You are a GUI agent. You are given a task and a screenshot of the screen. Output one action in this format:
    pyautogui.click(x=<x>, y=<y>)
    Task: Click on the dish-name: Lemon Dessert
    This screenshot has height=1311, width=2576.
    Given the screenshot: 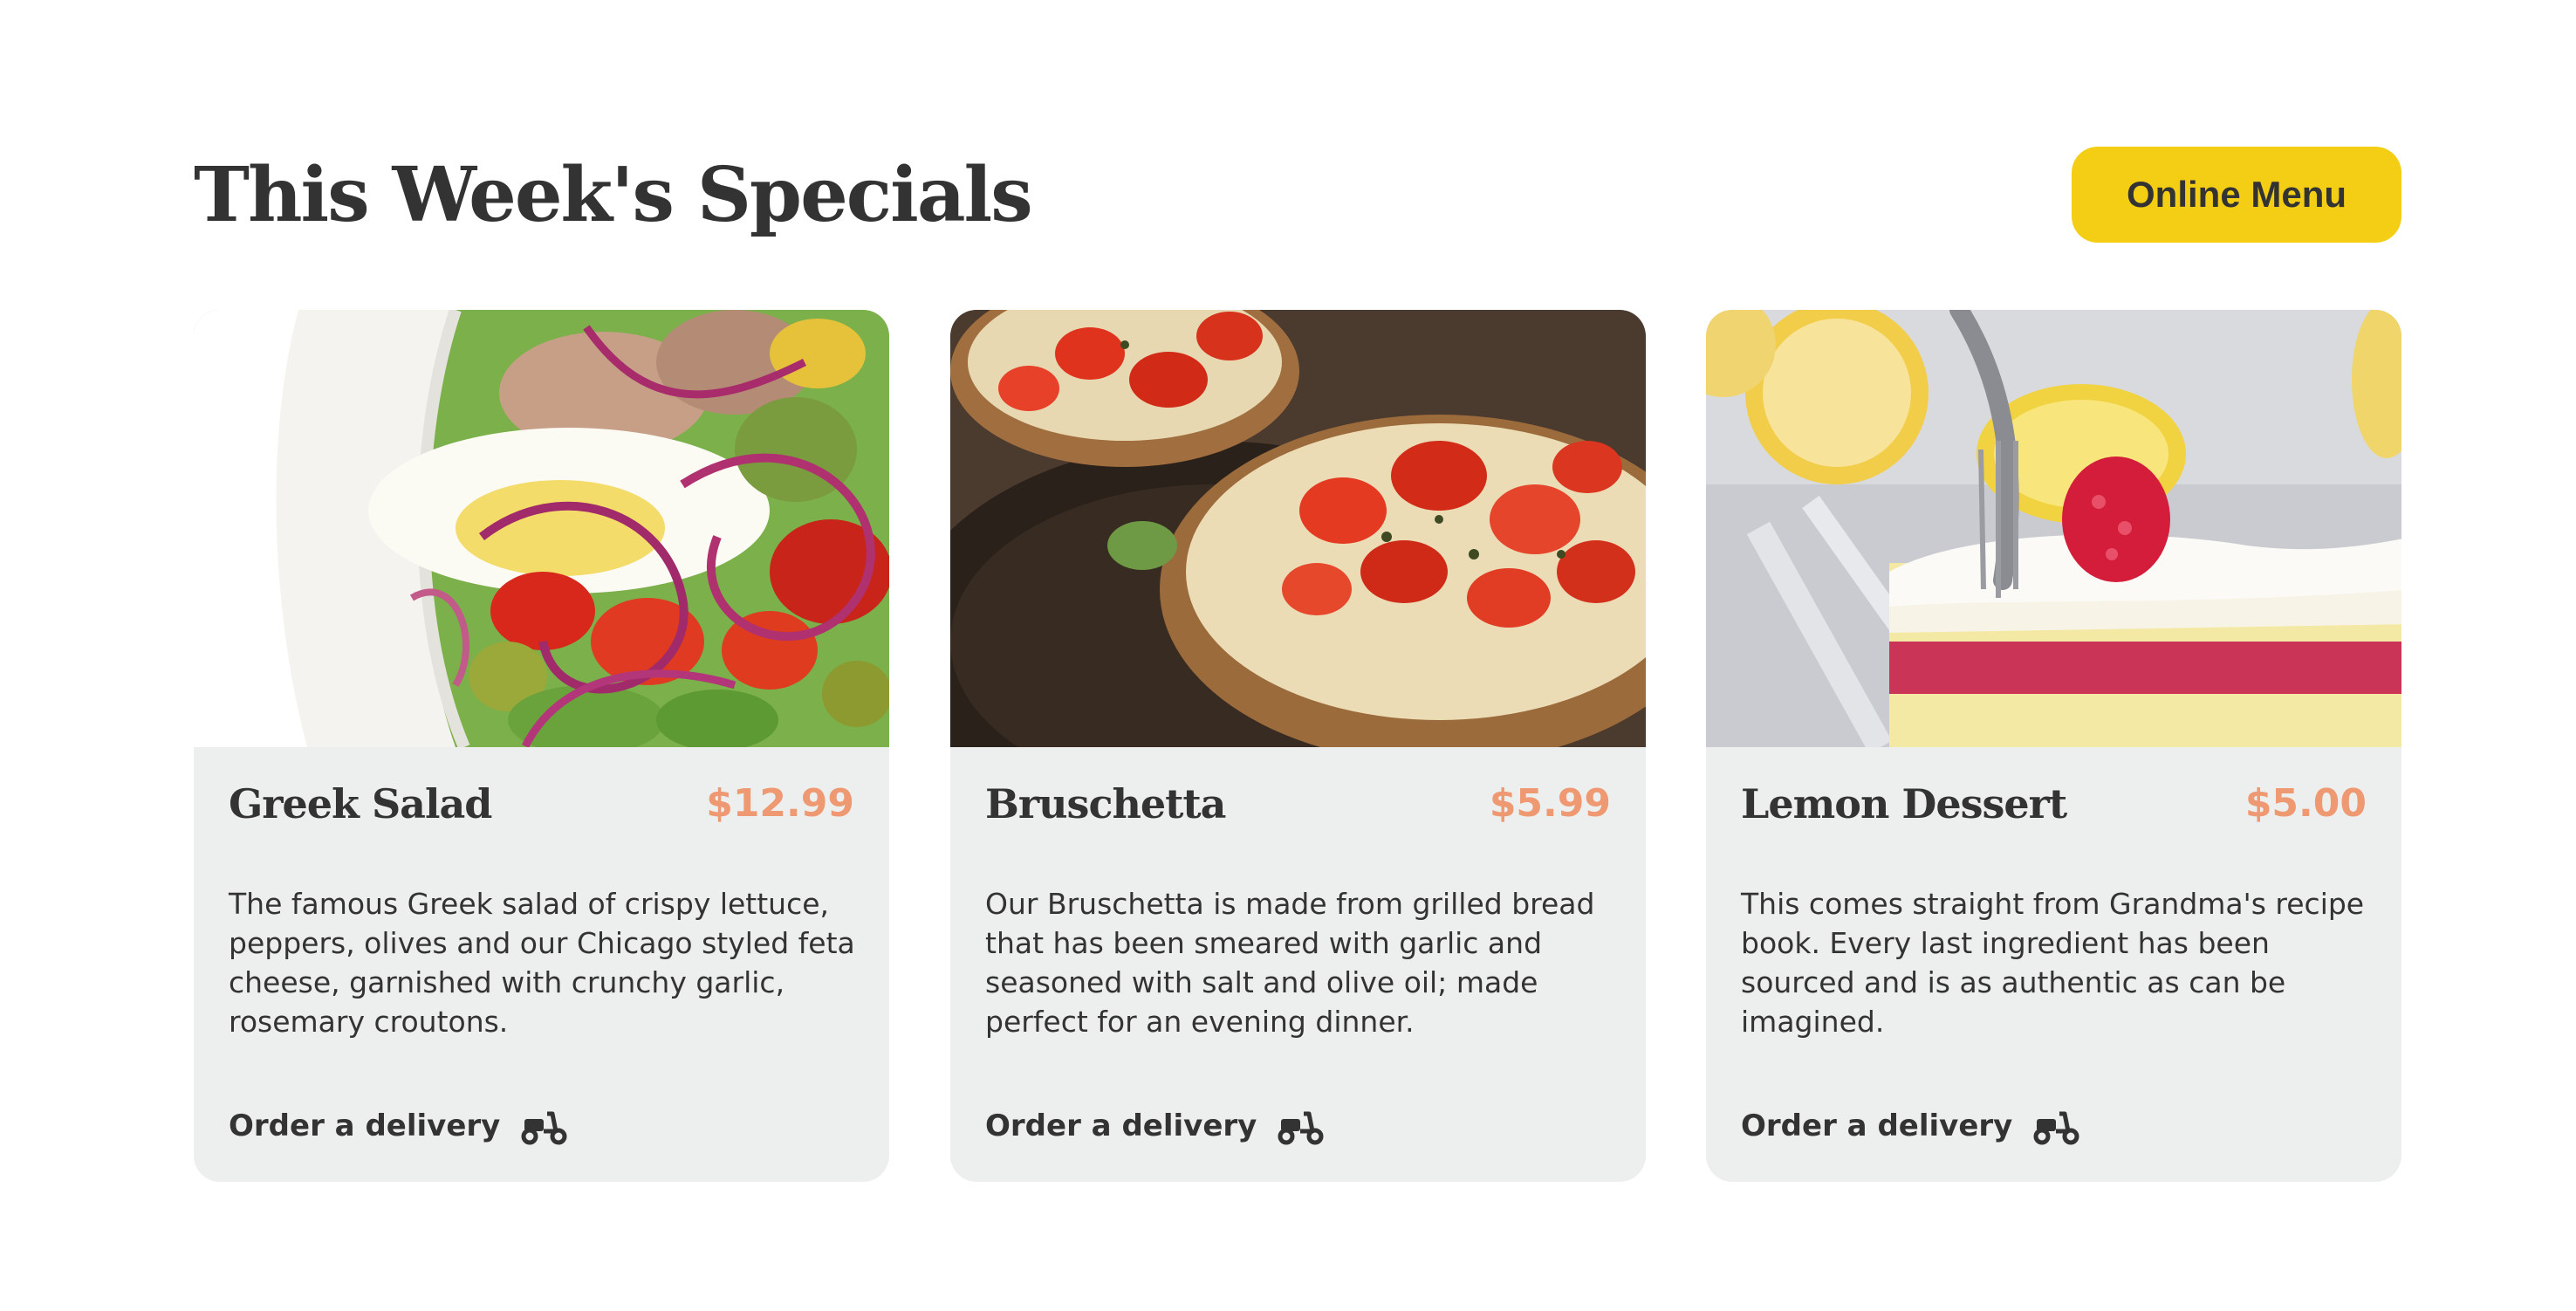 What is the action you would take?
    pyautogui.click(x=1904, y=804)
    